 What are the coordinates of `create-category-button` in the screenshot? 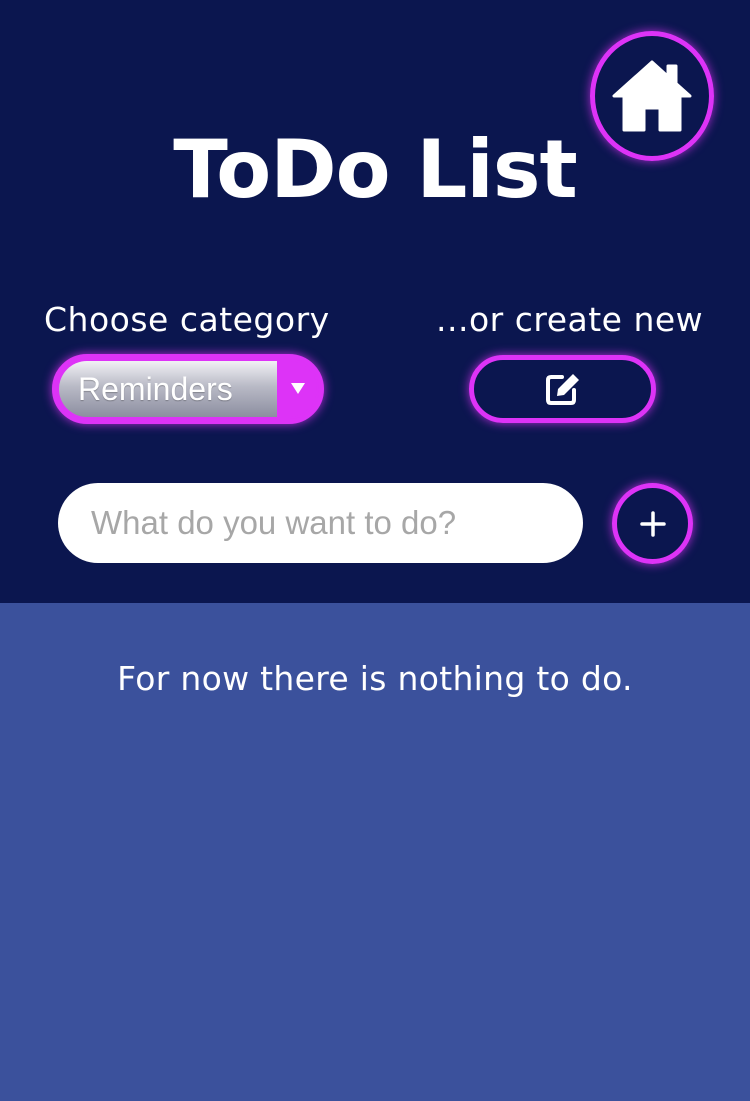 It's located at (562, 389).